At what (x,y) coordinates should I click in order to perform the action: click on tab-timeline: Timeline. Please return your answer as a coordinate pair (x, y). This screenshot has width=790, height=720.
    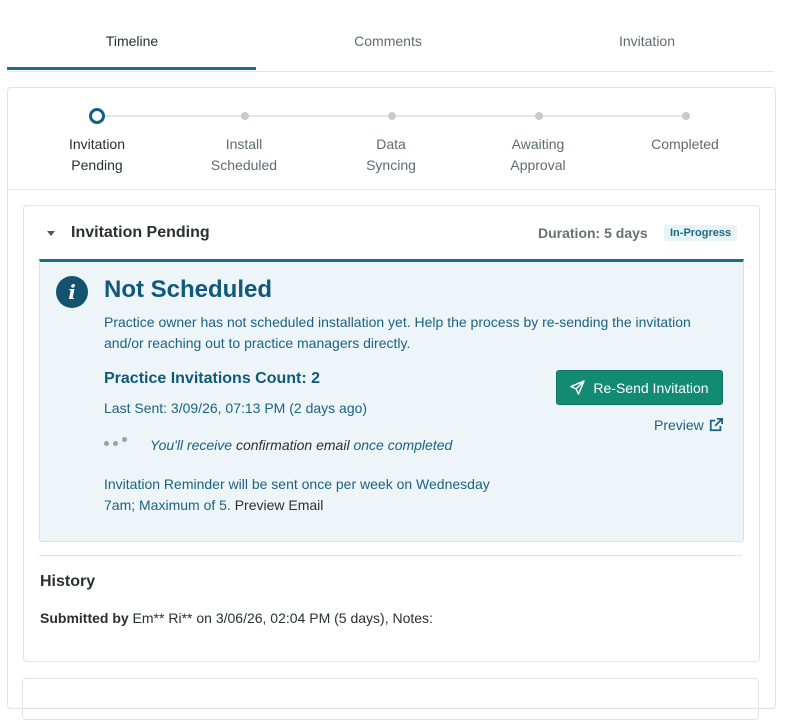
    Looking at the image, I should click on (132, 41).